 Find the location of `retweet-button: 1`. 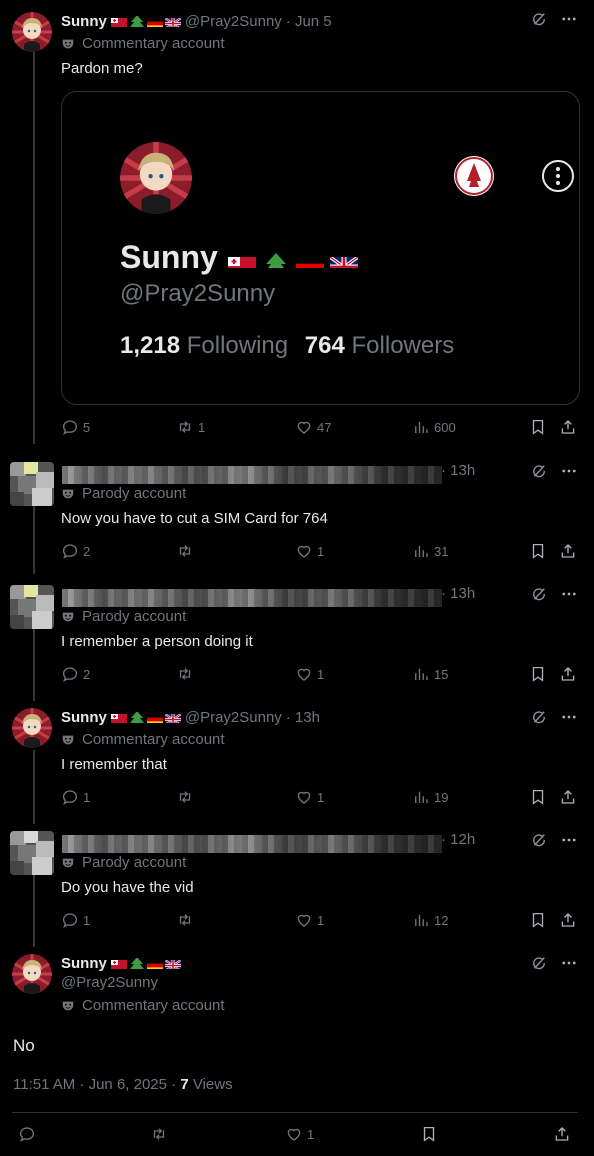

retweet-button: 1 is located at coordinates (190, 427).